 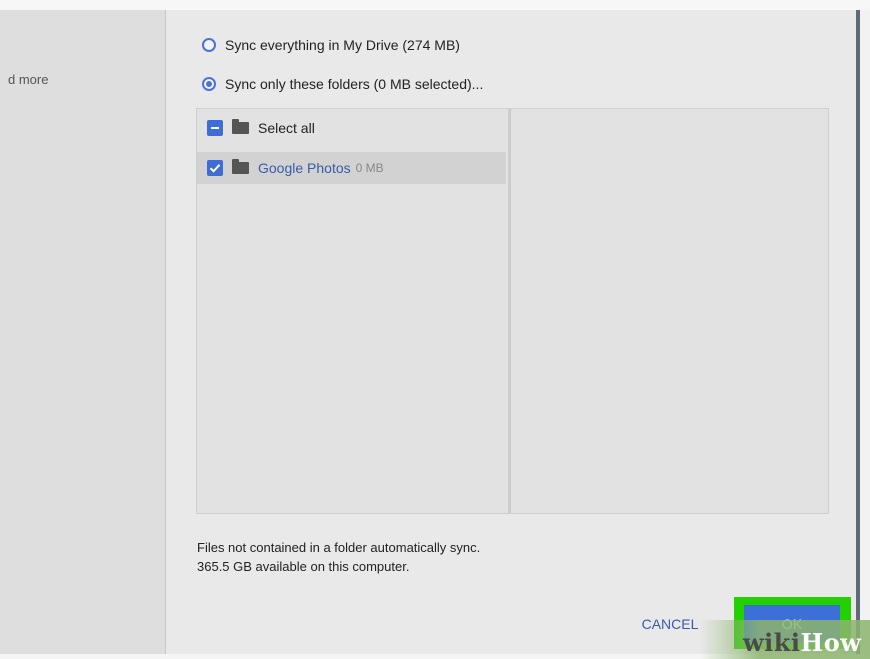 What do you see at coordinates (209, 84) in the screenshot?
I see `radio-checked-icon` at bounding box center [209, 84].